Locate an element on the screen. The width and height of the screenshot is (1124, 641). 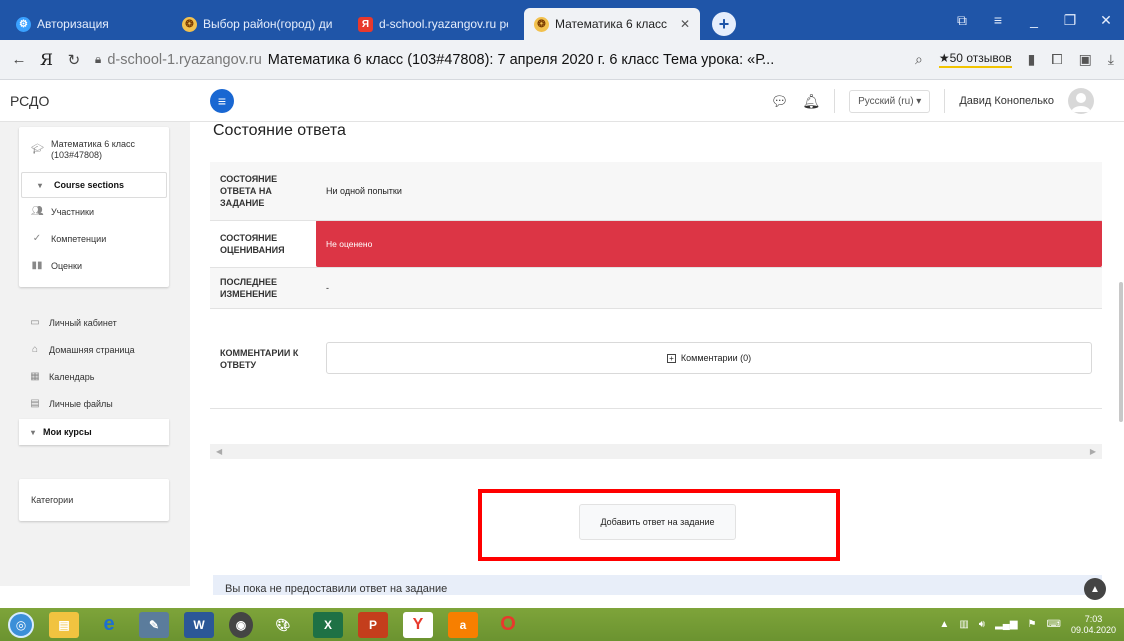
back-to-top-icon: ▲ is located at coordinates (1095, 589).